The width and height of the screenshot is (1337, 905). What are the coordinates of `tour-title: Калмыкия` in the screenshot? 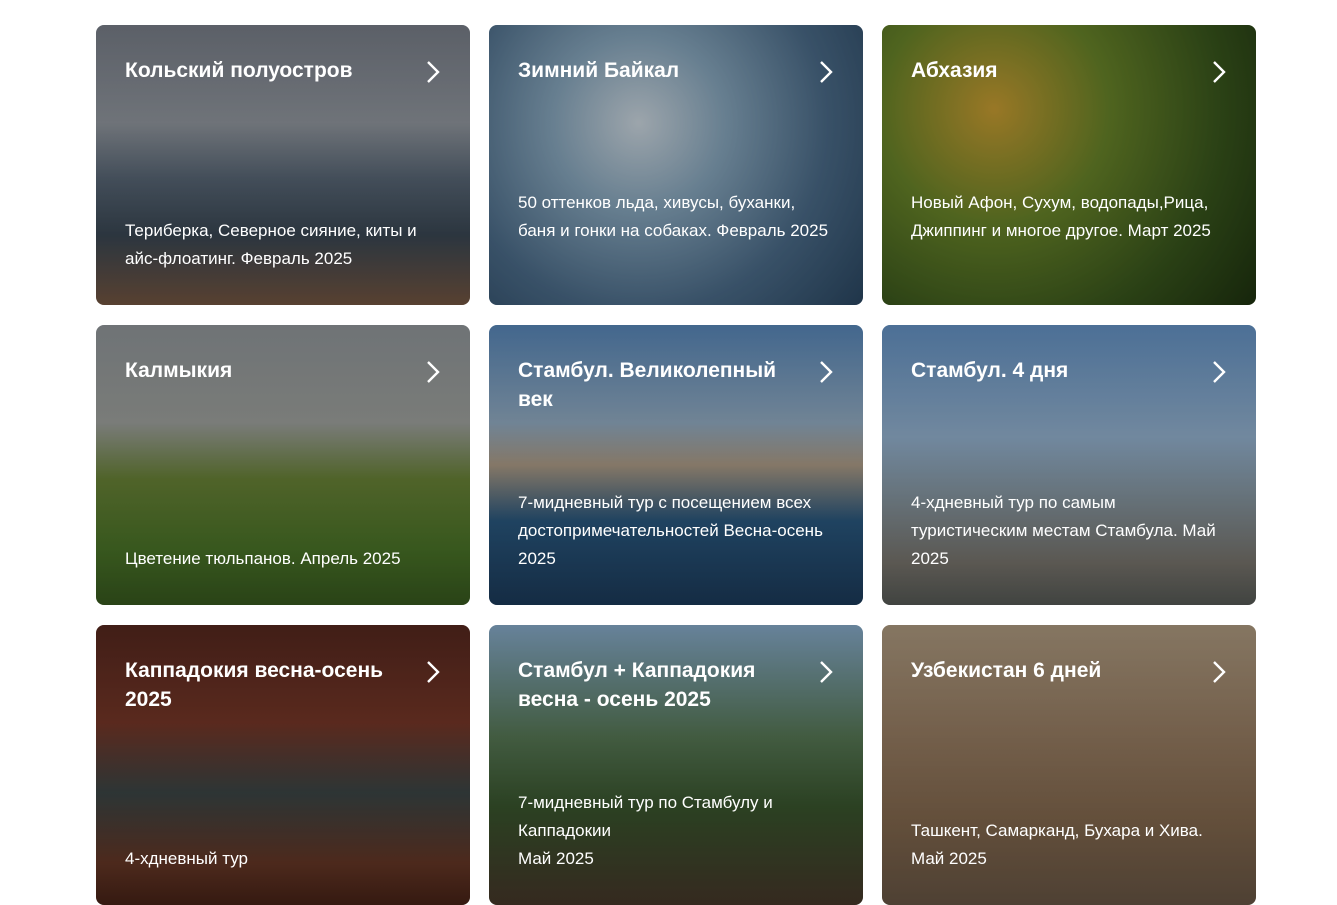 It's located at (179, 370).